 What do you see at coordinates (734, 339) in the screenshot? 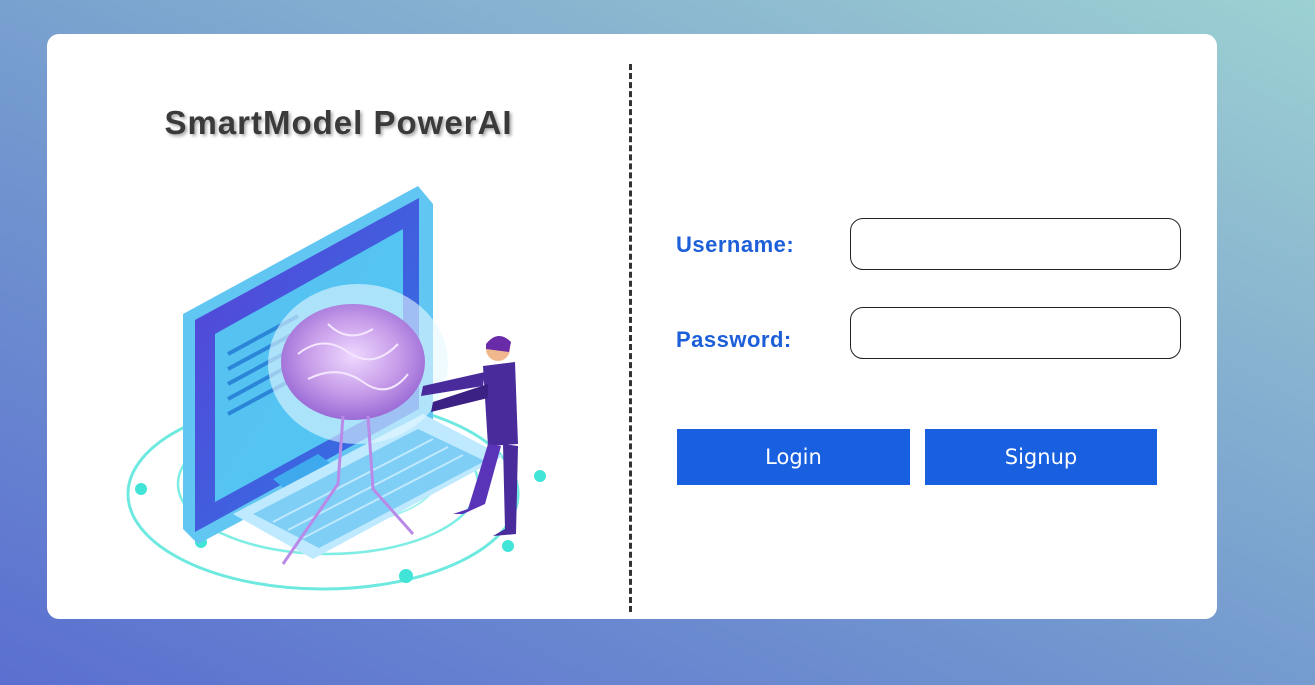
I see `password-label: Password:` at bounding box center [734, 339].